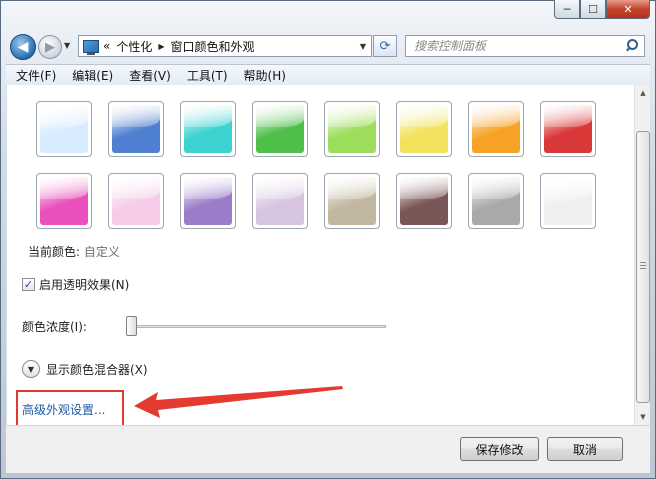 The height and width of the screenshot is (479, 656). Describe the element at coordinates (280, 201) in the screenshot. I see `color-swatch-lavender` at that location.